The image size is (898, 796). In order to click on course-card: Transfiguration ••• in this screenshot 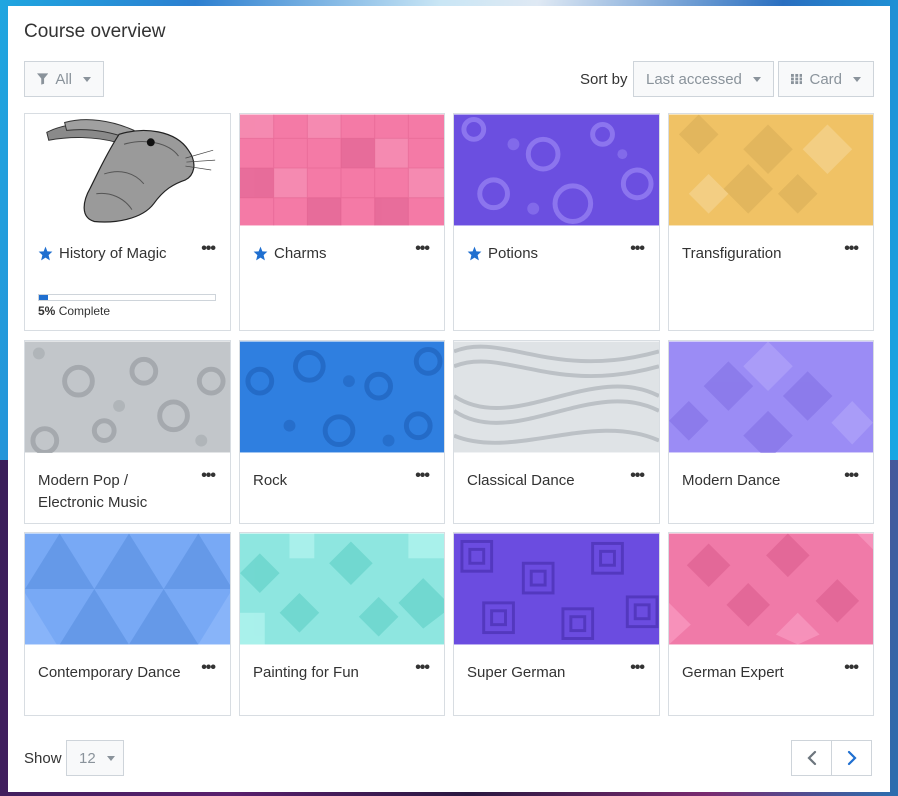, I will do `click(771, 222)`.